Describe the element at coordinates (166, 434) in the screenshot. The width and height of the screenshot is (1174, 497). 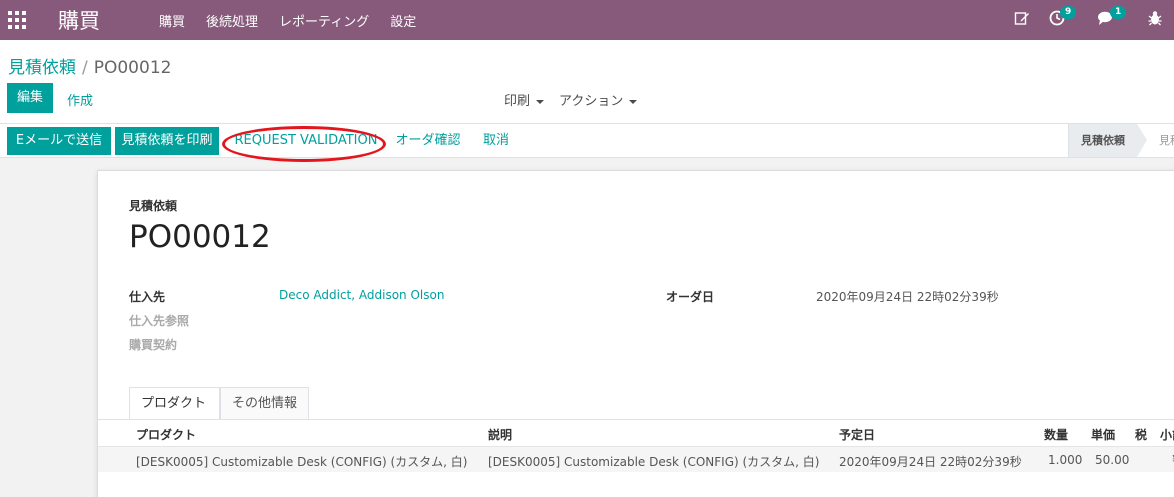
I see `column-header-product: プロダクト` at that location.